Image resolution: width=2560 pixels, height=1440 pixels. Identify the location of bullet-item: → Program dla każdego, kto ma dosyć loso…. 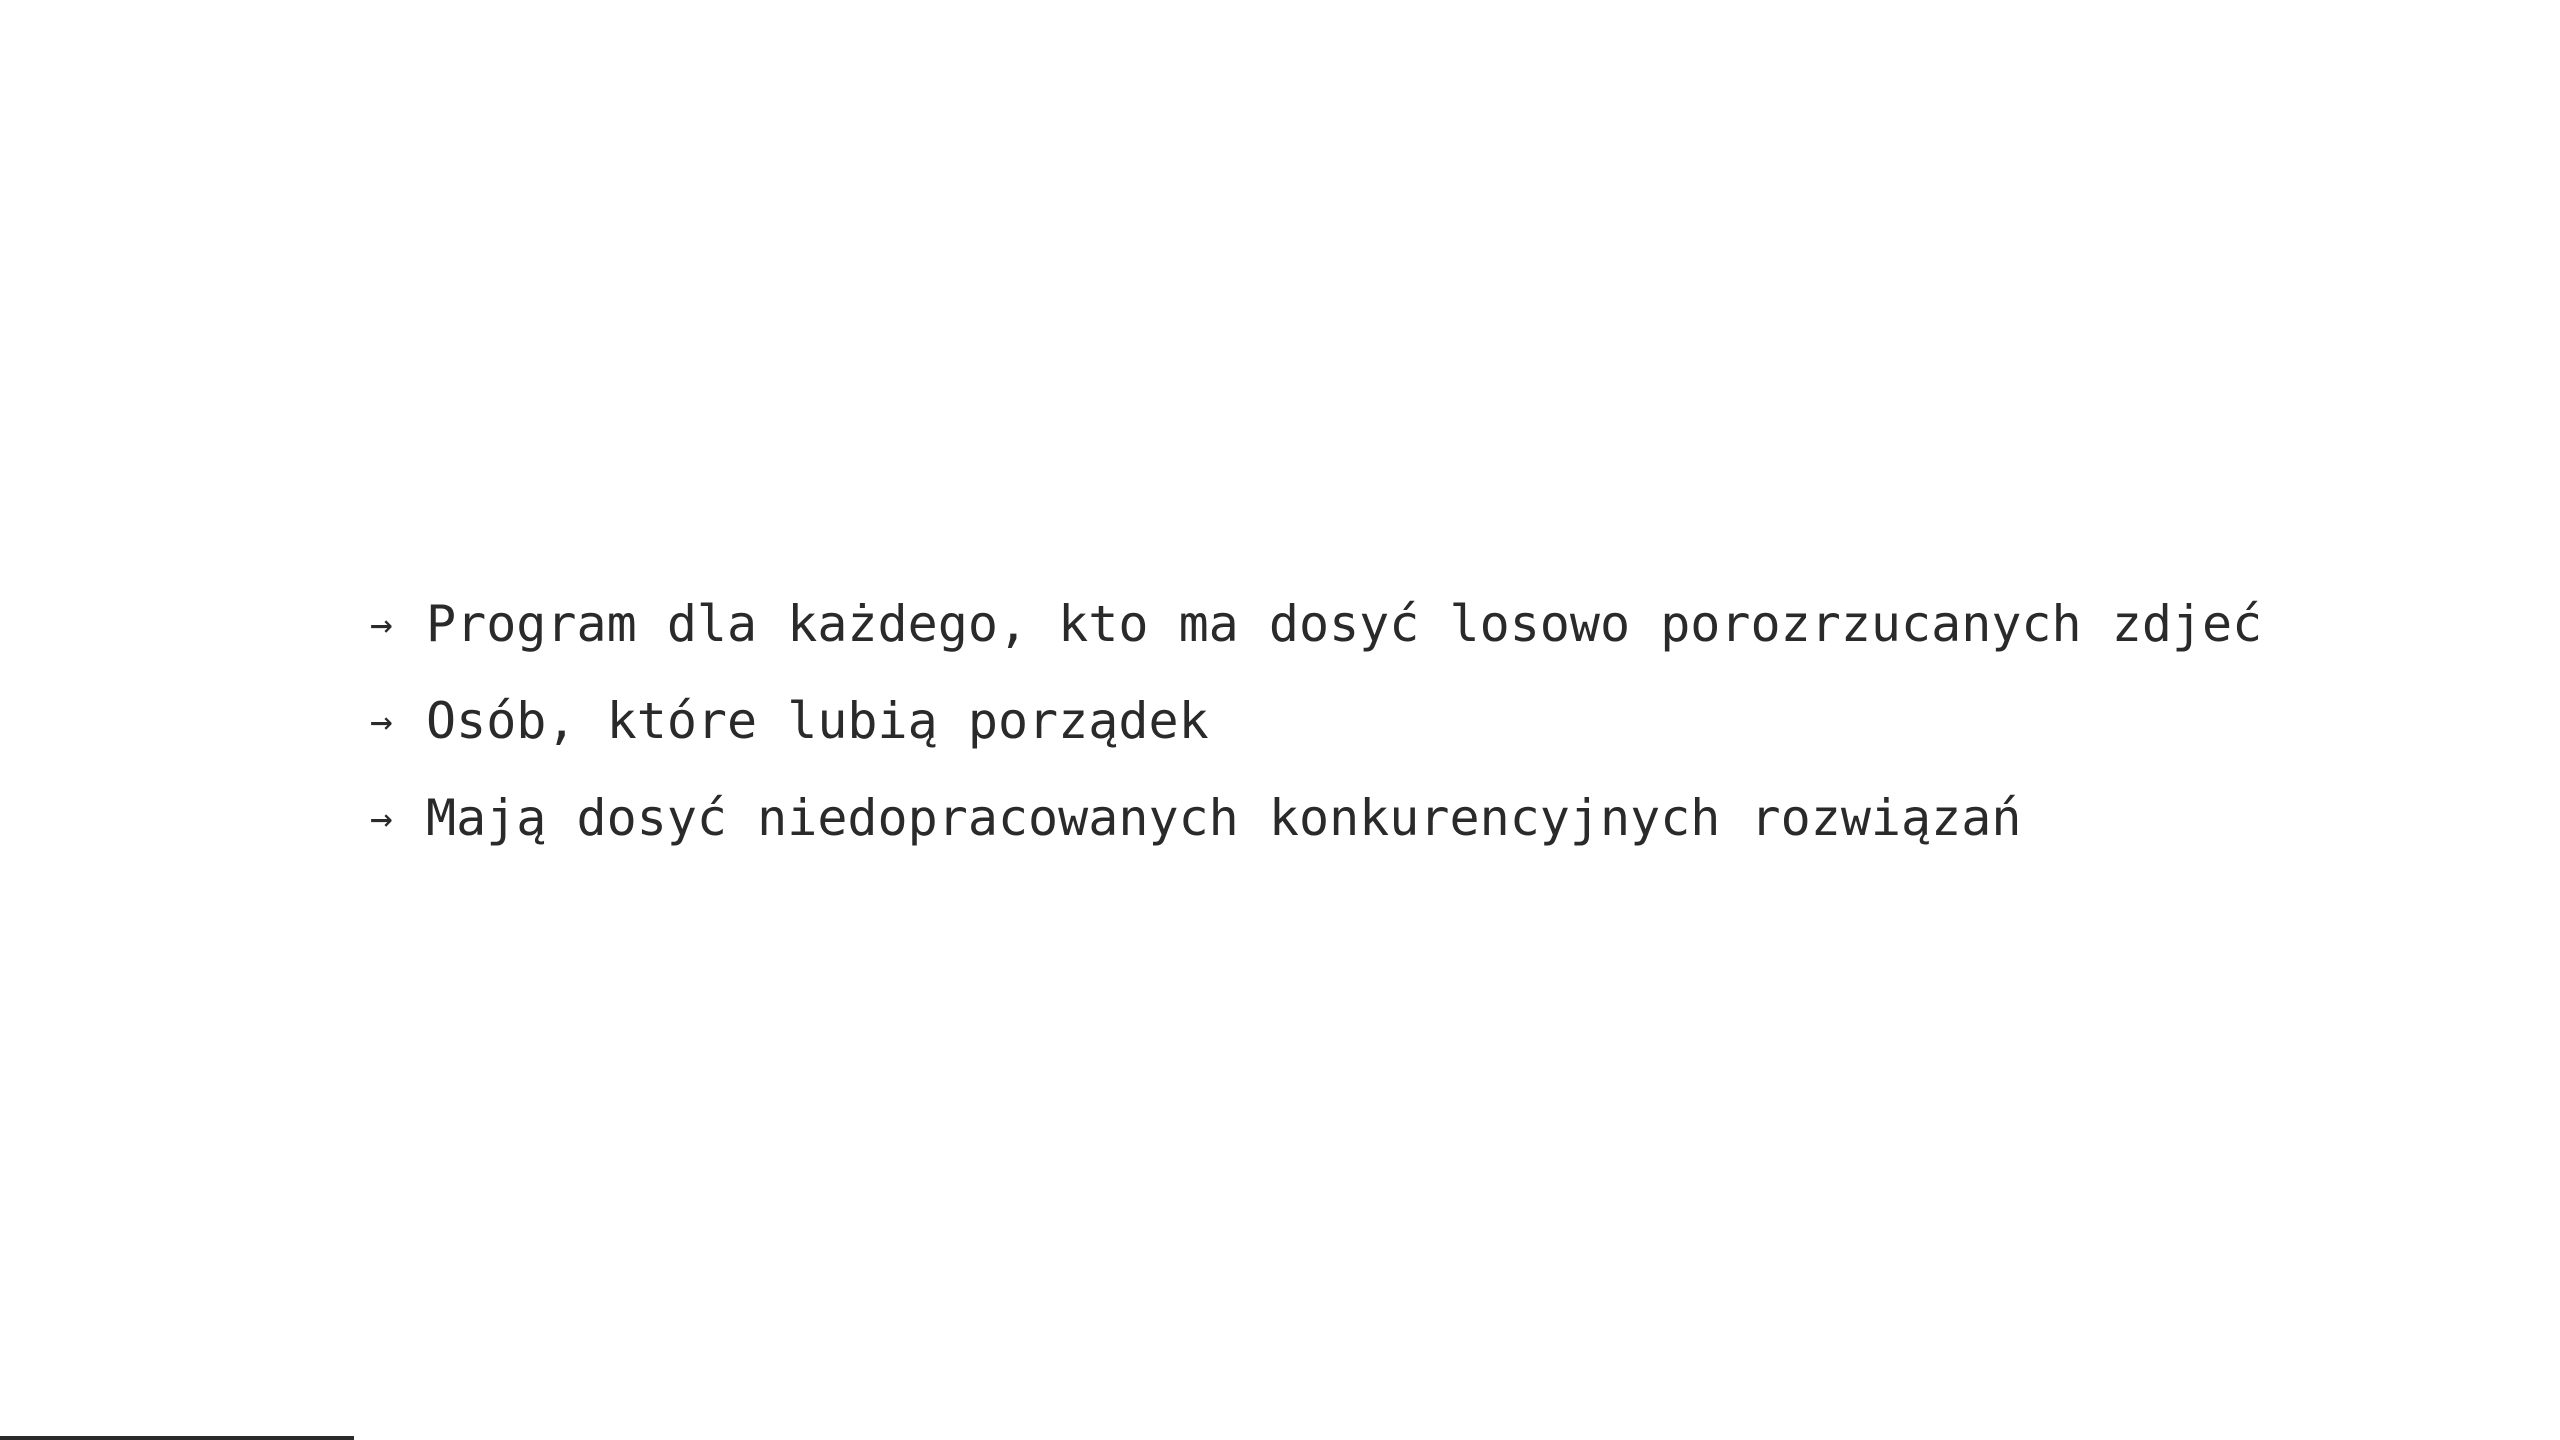
(1316, 643).